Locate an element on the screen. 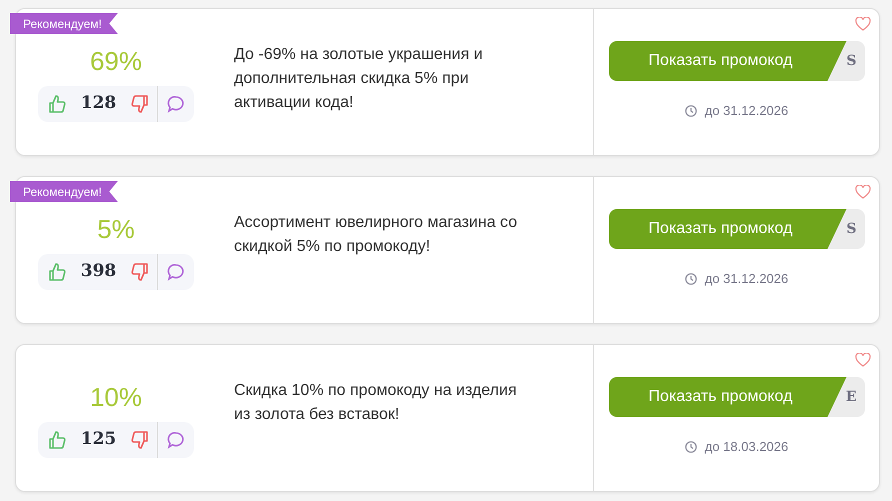 Image resolution: width=892 pixels, height=501 pixels. likes-count: 398 is located at coordinates (98, 272).